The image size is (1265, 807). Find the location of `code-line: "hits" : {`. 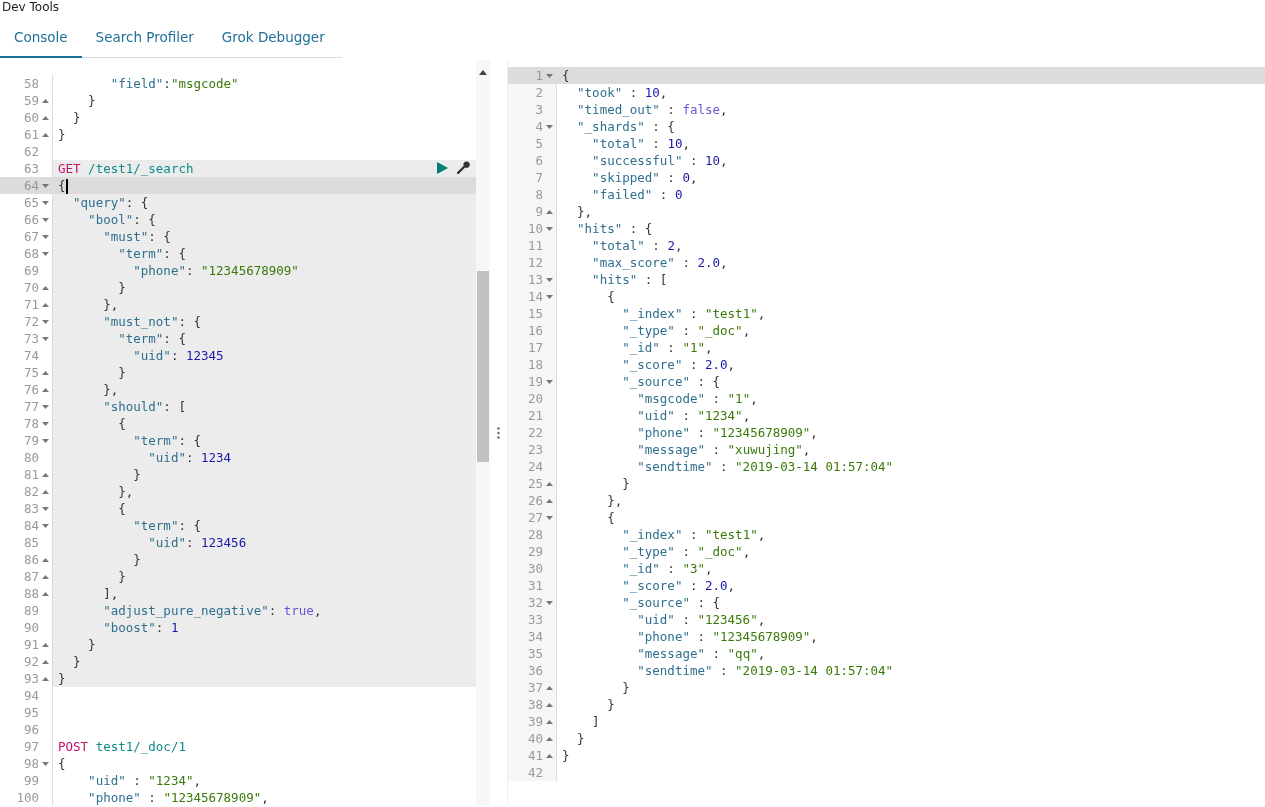

code-line: "hits" : { is located at coordinates (614, 228).